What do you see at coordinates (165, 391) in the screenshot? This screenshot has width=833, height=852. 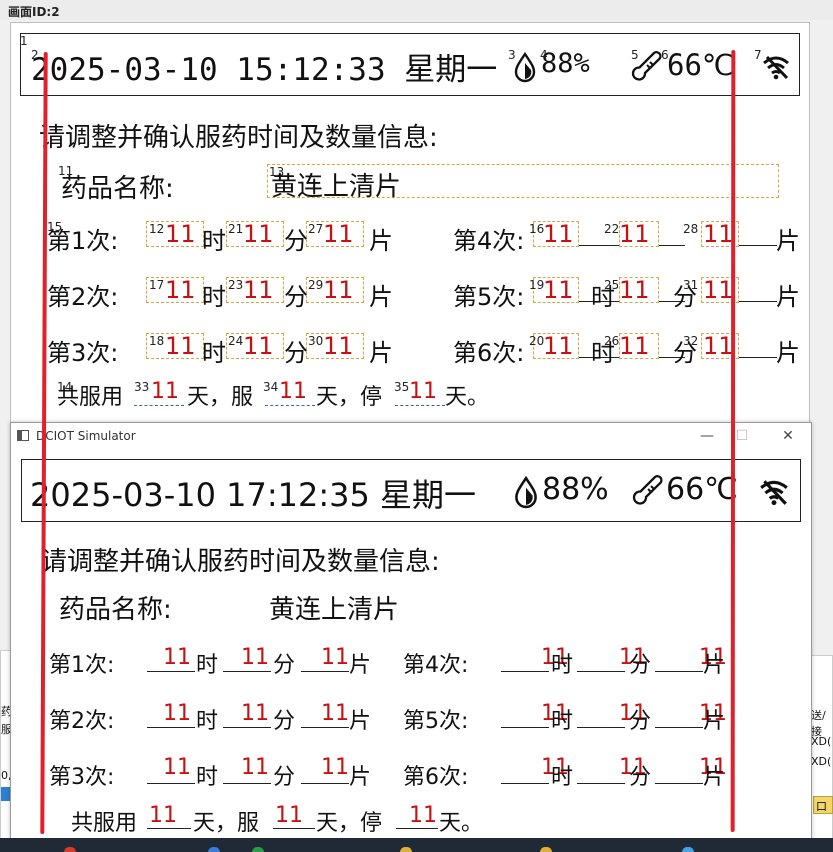 I see `course-total: 11` at bounding box center [165, 391].